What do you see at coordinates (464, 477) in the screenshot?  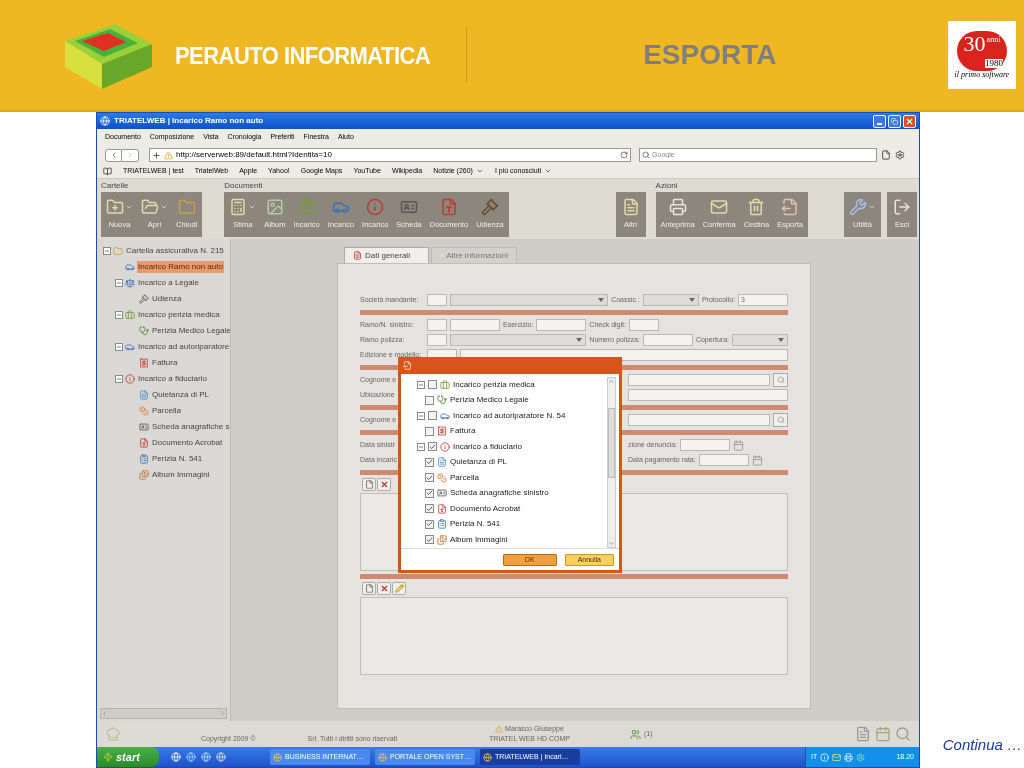 I see `export-item-label: Parcella` at bounding box center [464, 477].